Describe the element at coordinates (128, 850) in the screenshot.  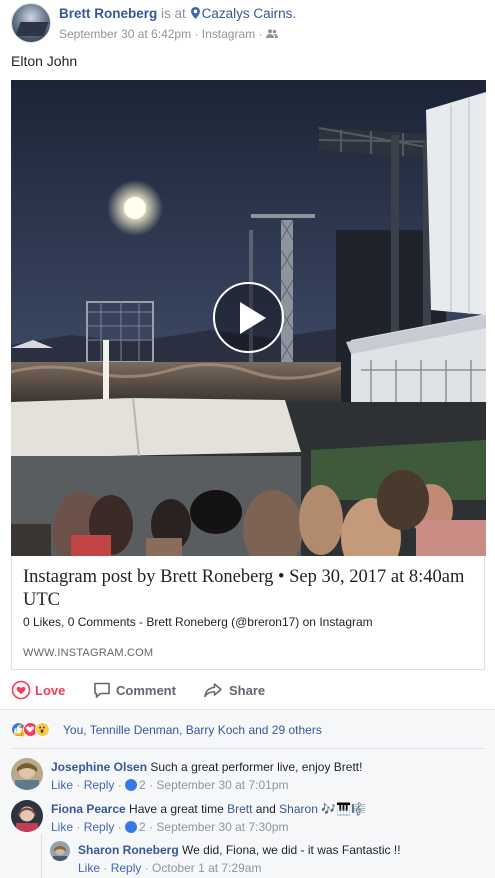
I see `comment-author: Sharon Roneberg` at that location.